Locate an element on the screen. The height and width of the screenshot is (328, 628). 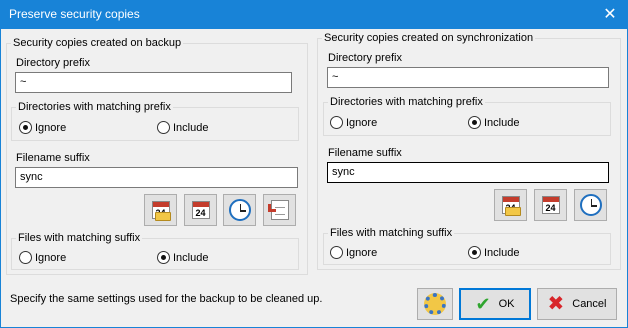
ok-label: OK is located at coordinates (506, 304).